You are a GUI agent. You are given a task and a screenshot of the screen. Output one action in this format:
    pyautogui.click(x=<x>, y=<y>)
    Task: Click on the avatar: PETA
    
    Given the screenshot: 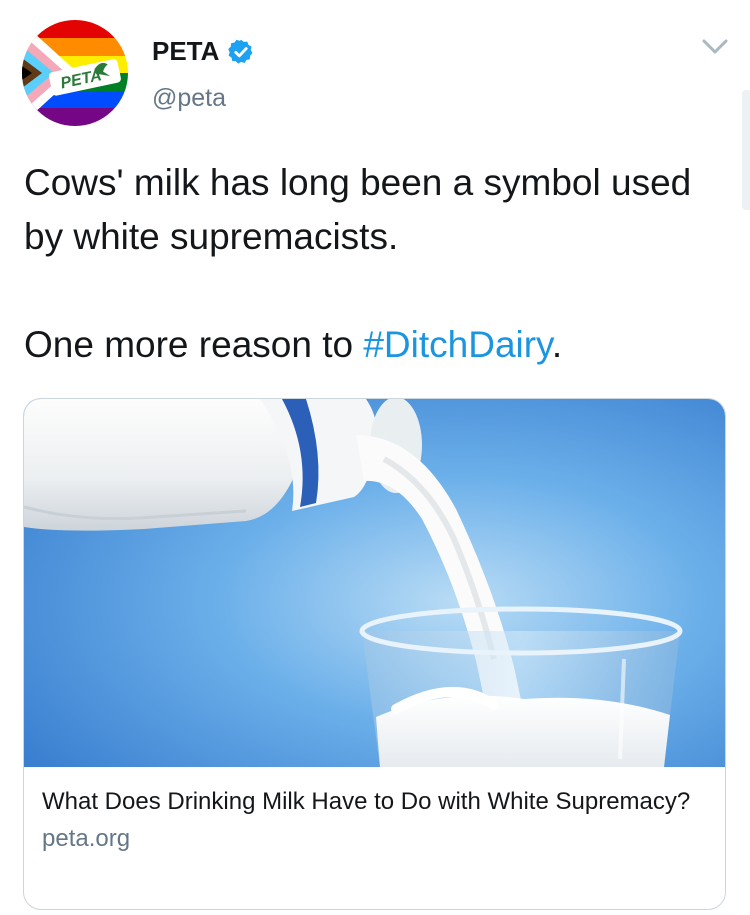 What is the action you would take?
    pyautogui.click(x=75, y=73)
    